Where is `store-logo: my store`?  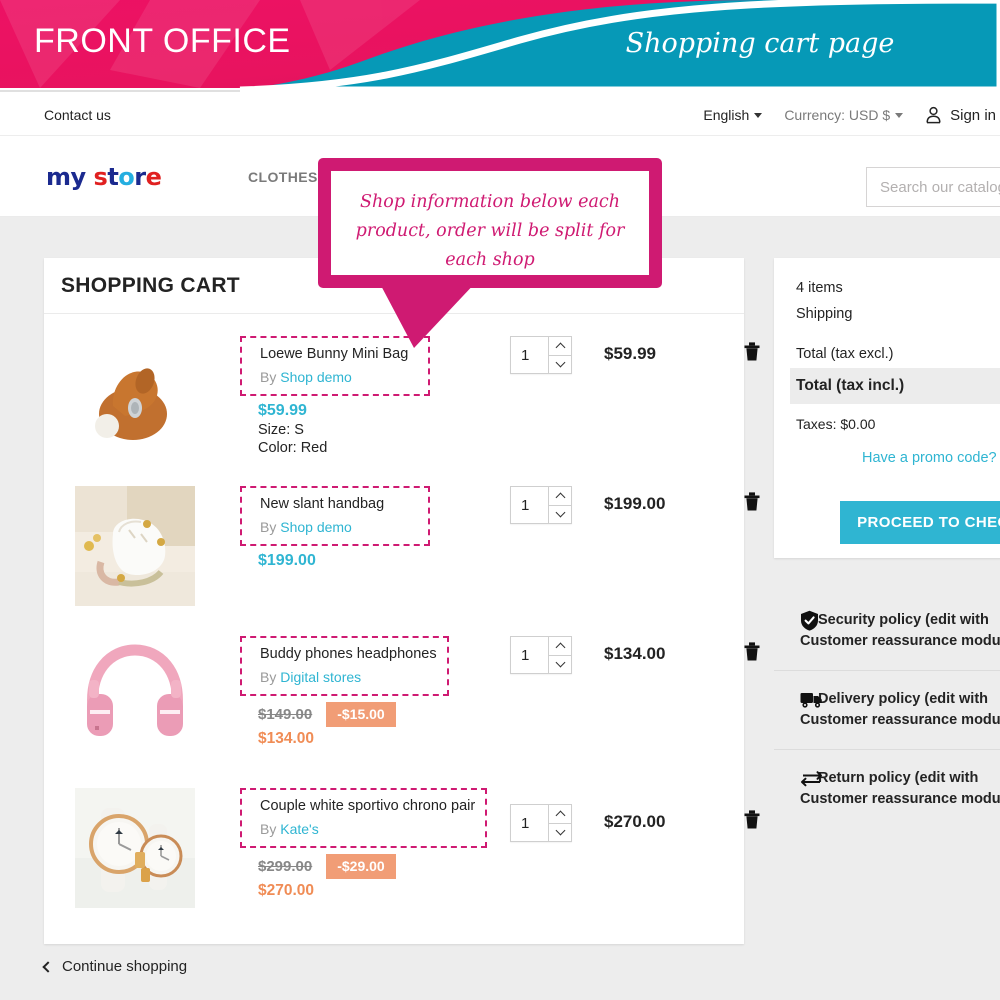
store-logo: my store is located at coordinates (104, 177).